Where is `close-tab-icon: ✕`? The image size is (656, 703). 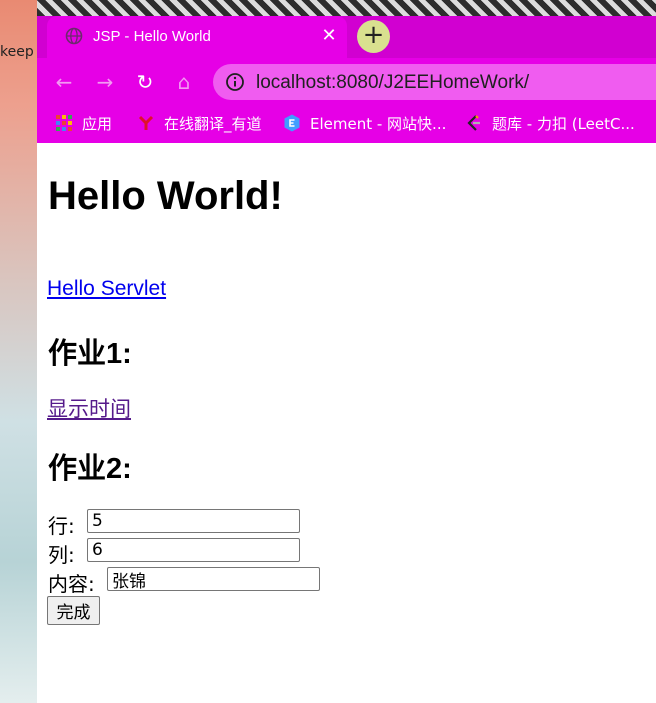
close-tab-icon: ✕ is located at coordinates (329, 36).